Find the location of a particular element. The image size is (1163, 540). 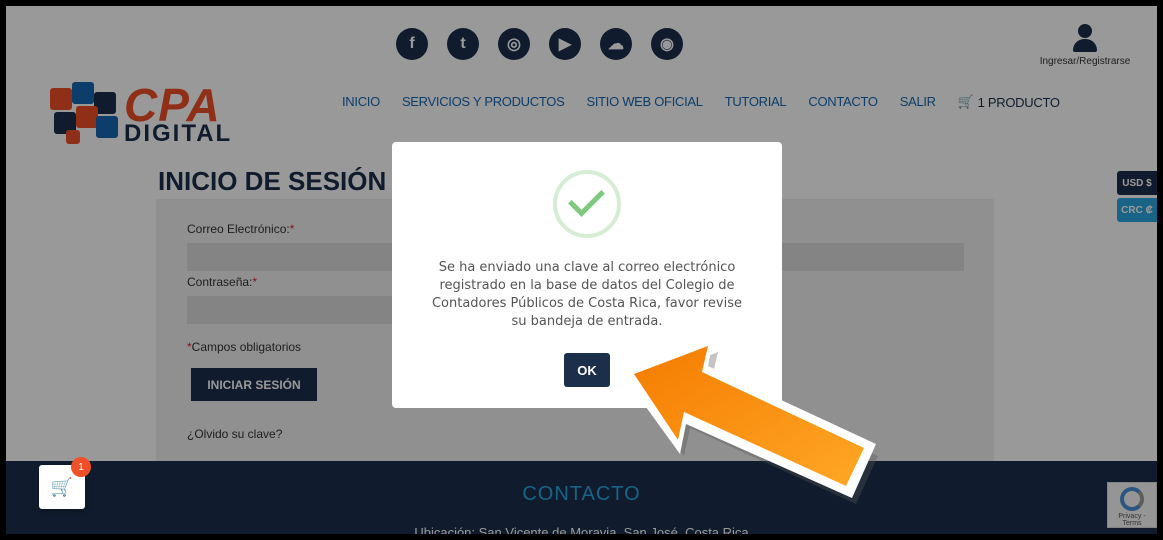

success-check-icon is located at coordinates (587, 204).